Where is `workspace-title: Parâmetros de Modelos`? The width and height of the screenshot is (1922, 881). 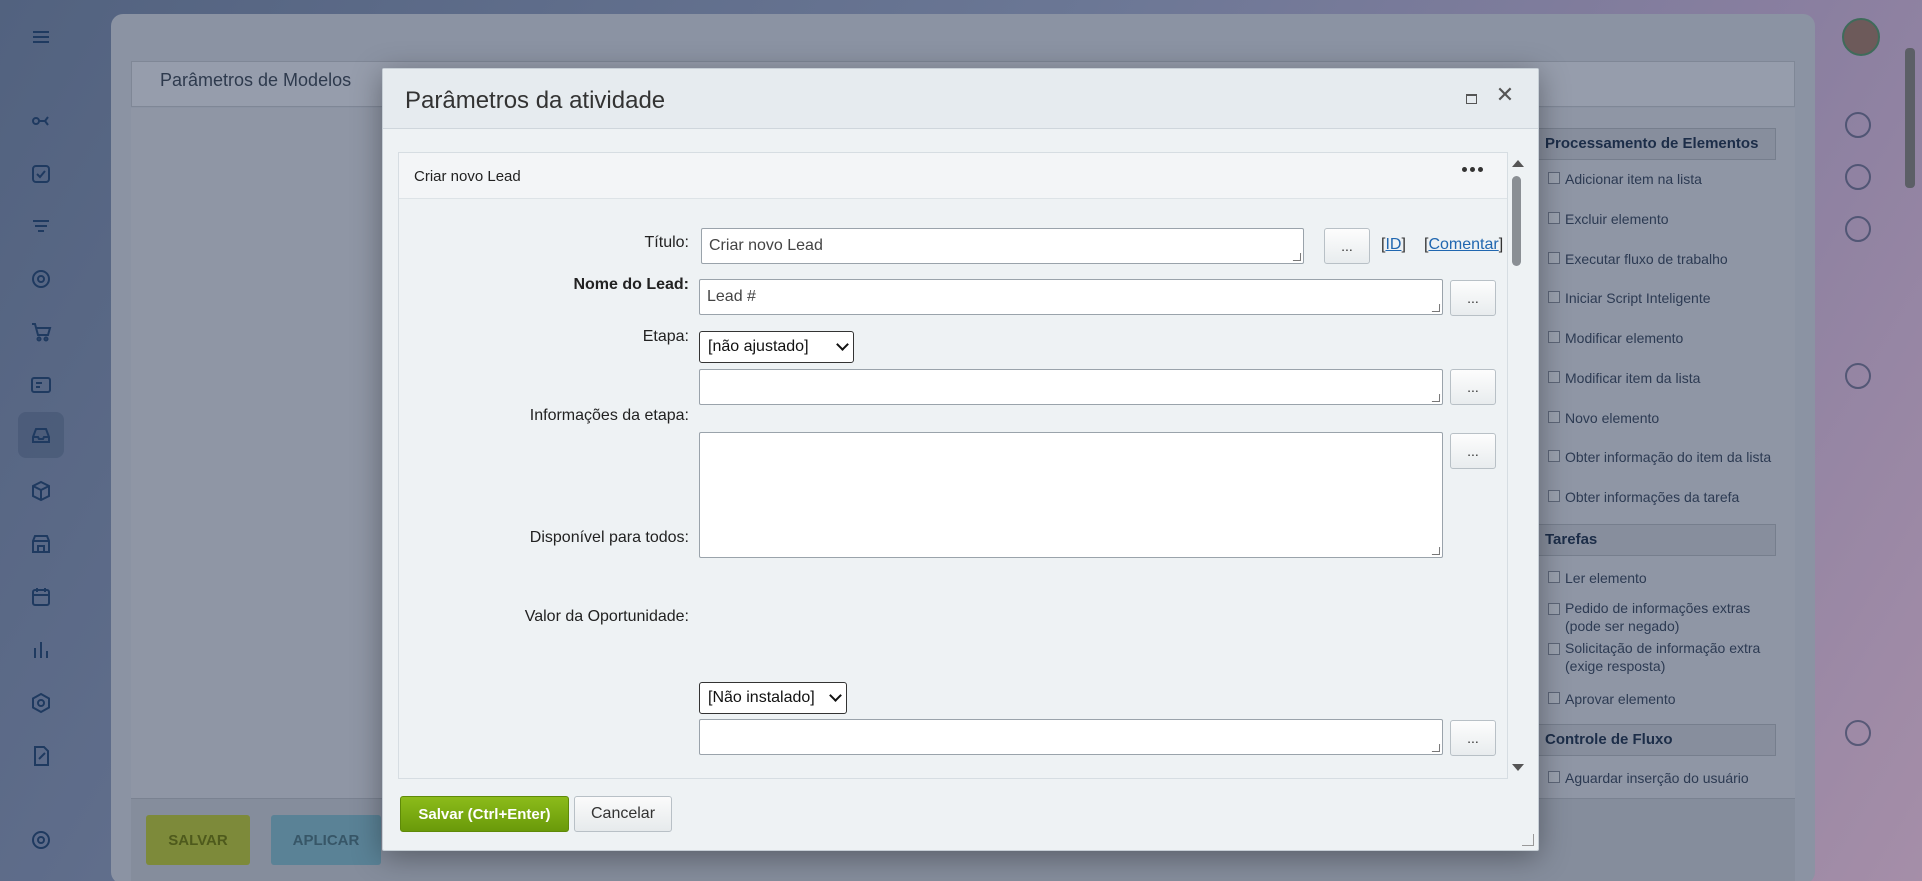
workspace-title: Parâmetros de Modelos is located at coordinates (256, 80).